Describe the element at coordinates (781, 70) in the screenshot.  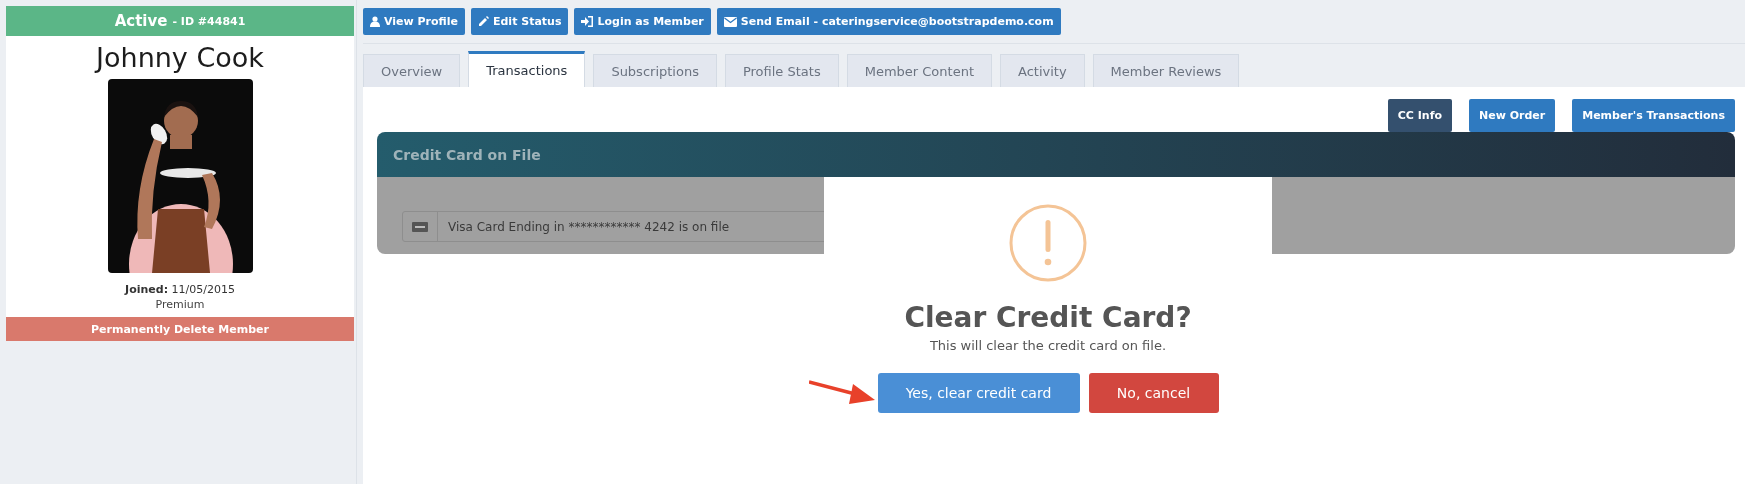
I see `tab: Profile Stats` at that location.